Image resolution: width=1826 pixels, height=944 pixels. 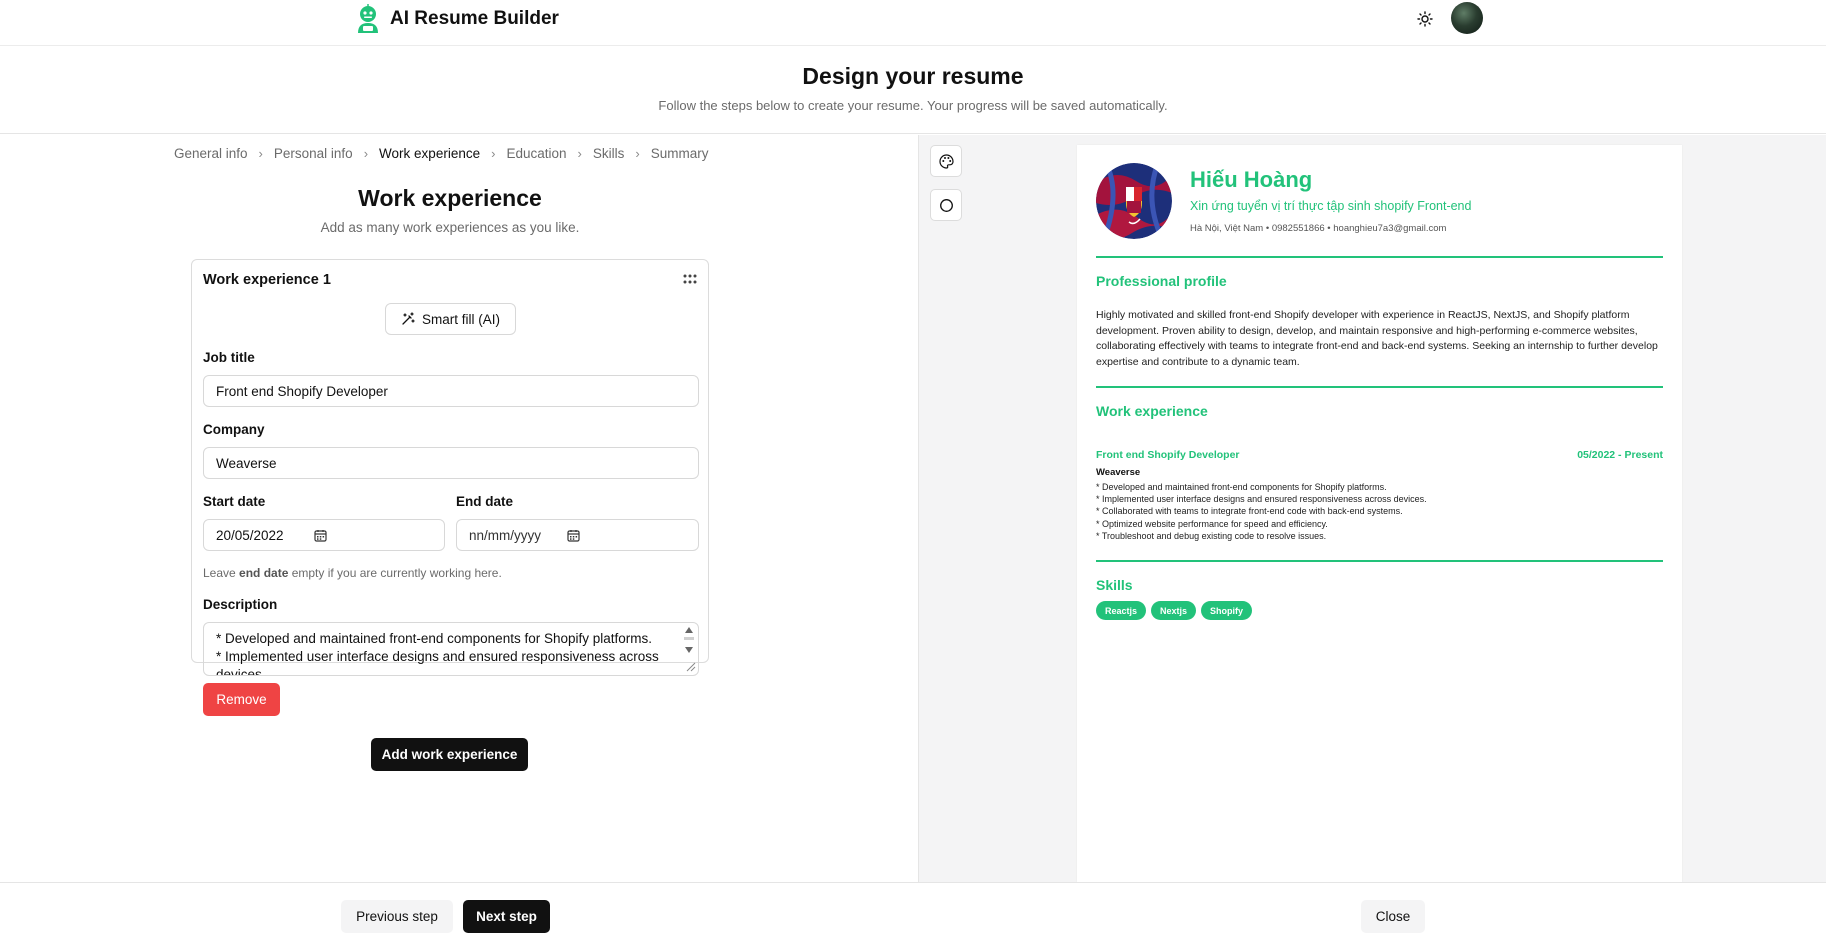 I want to click on breadcrumb-general-info: General info, so click(x=211, y=153).